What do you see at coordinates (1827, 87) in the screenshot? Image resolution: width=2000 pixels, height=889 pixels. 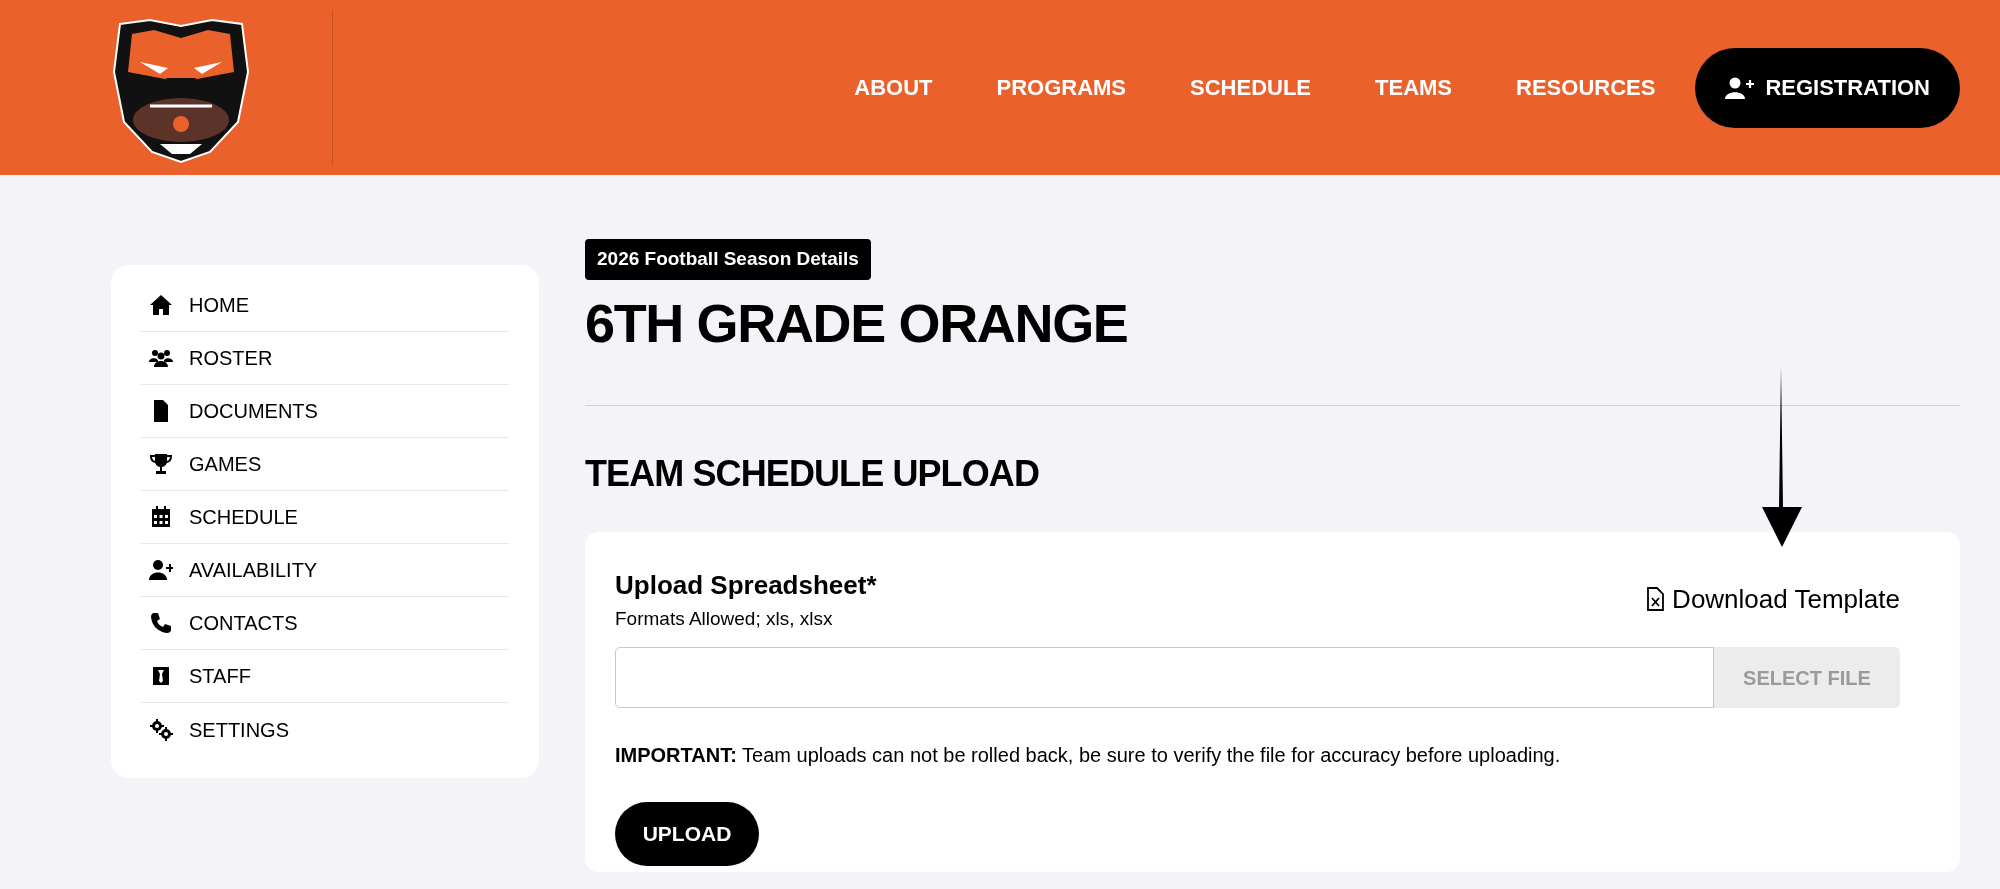 I see `registration-button: REGISTRATION` at bounding box center [1827, 87].